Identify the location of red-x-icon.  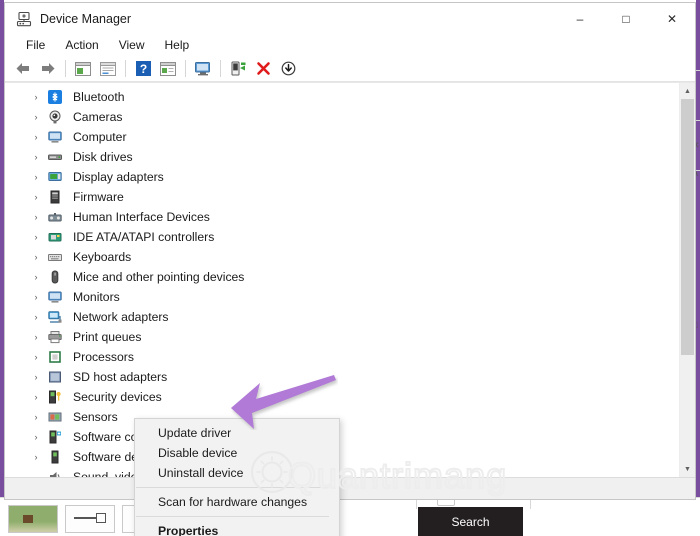
(263, 68).